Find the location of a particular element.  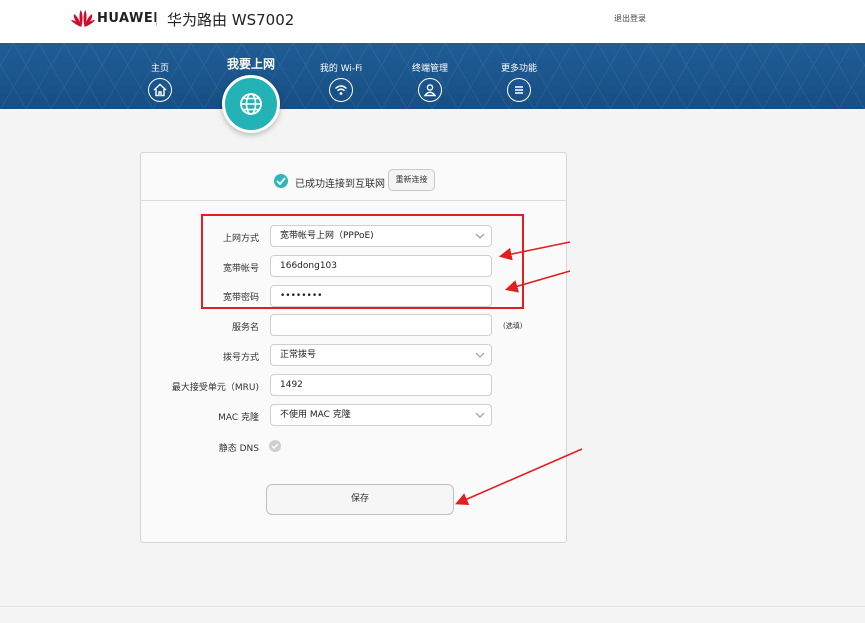

annotation-arrows is located at coordinates (519, 373).